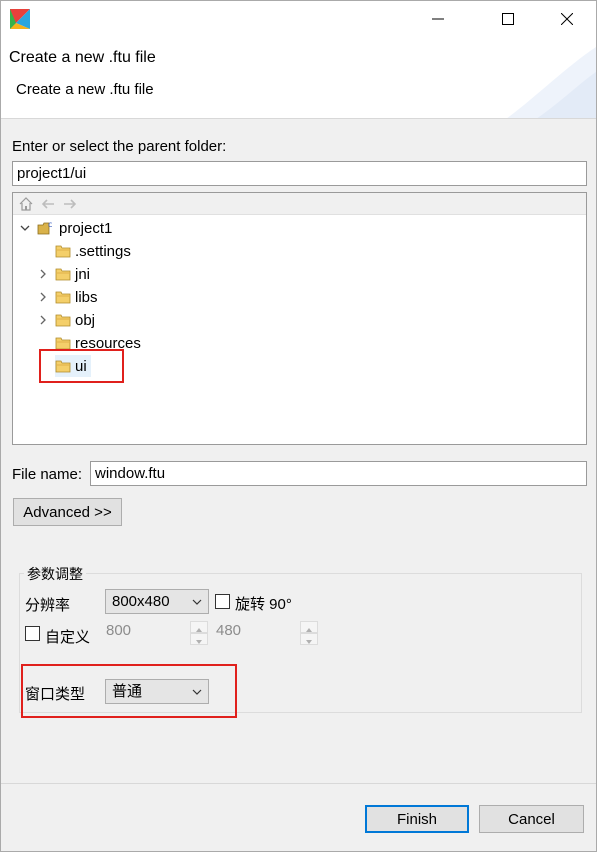  Describe the element at coordinates (82, 57) in the screenshot. I see `banner-title: Create a new .ftu file` at that location.